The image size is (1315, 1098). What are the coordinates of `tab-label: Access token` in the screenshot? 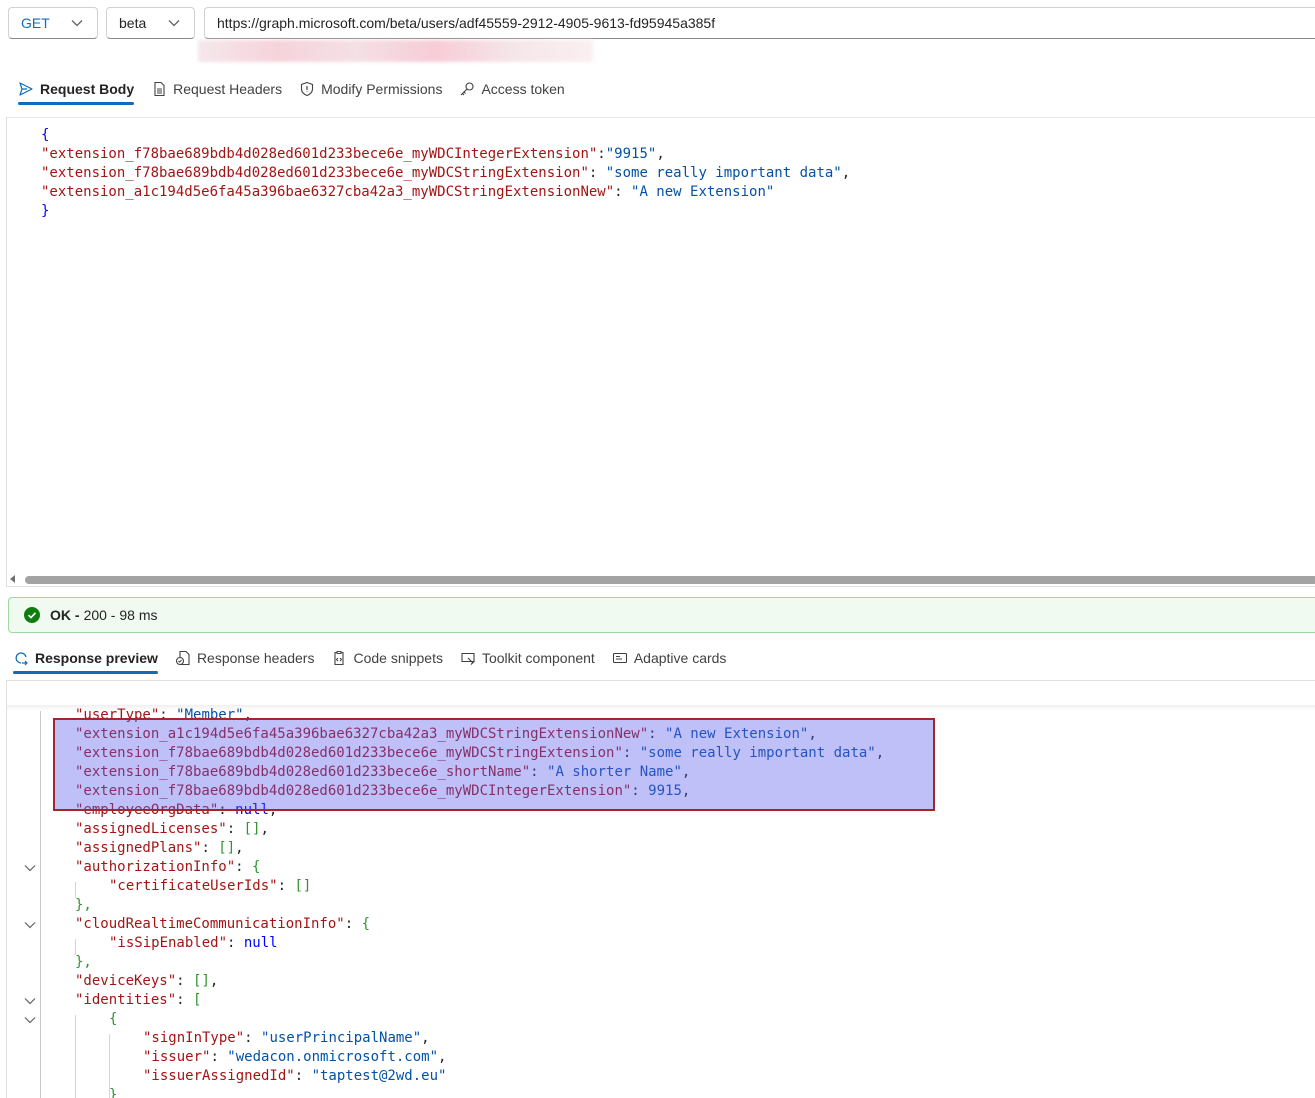 It's located at (523, 89).